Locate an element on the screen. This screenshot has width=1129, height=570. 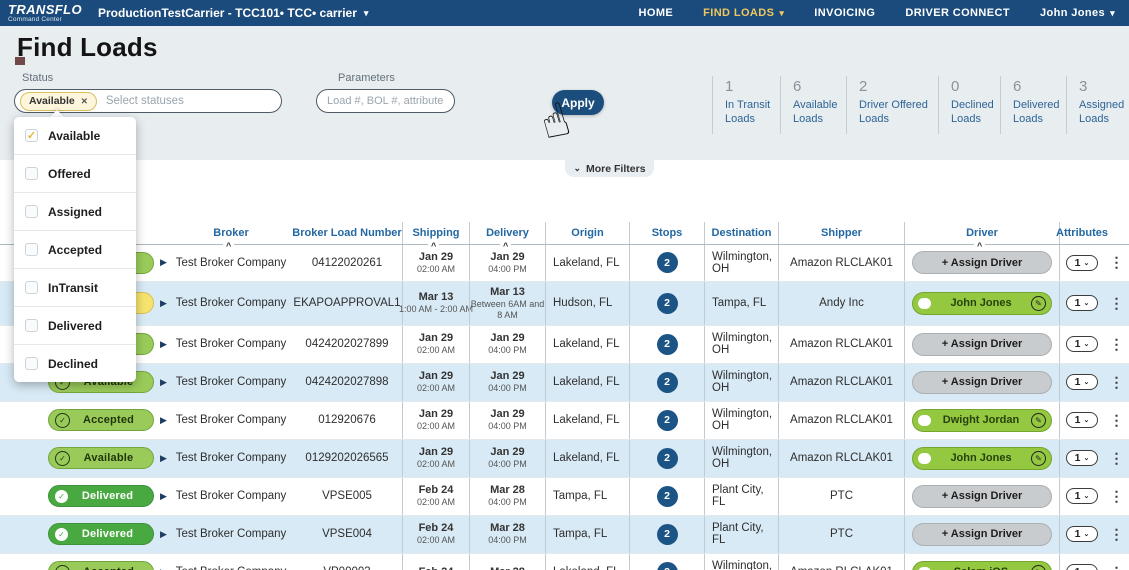
delivery-date: Mar 13 is located at coordinates (507, 292).